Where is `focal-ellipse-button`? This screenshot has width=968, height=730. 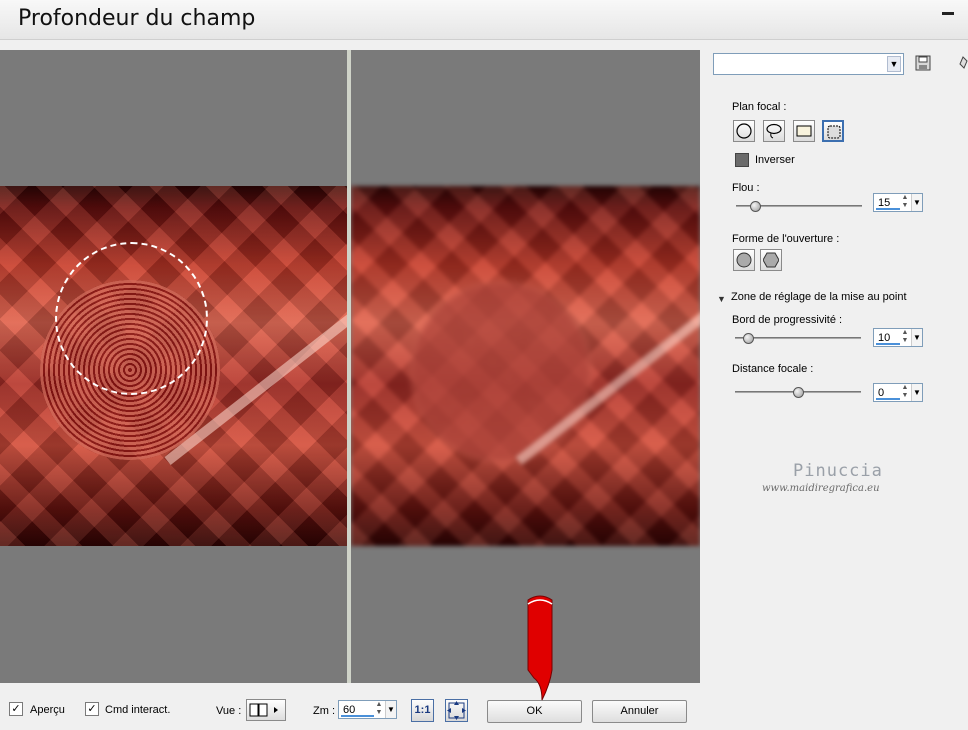
focal-ellipse-button is located at coordinates (744, 131).